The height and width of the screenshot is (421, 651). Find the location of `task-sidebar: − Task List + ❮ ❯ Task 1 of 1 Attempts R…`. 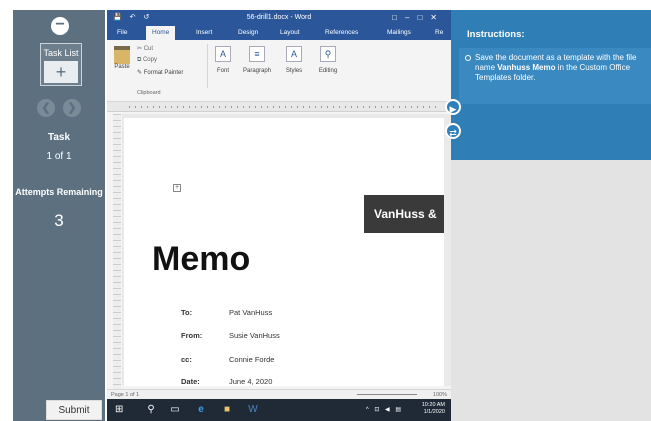

task-sidebar: − Task List + ❮ ❯ Task 1 of 1 Attempts R… is located at coordinates (59, 215).